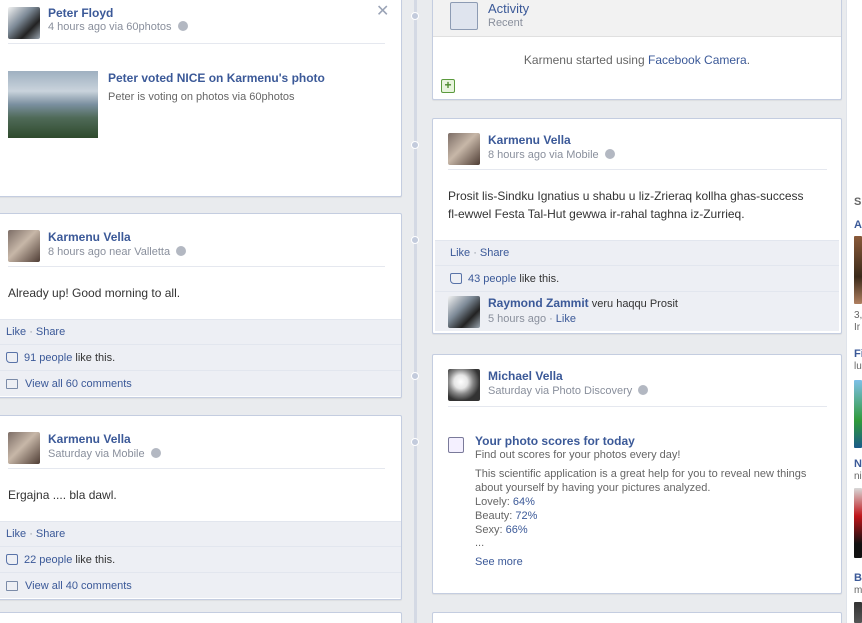 This screenshot has height=623, width=862. I want to click on story-title: Peter voted NICE on Karmenu's photo, so click(216, 78).